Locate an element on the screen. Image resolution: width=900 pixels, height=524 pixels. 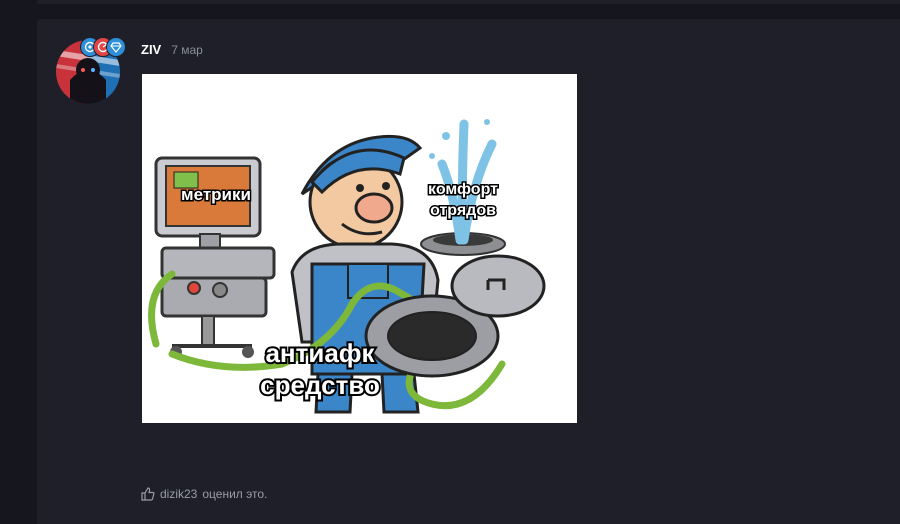
caption-antiafk-line1: антиафк is located at coordinates (320, 353).